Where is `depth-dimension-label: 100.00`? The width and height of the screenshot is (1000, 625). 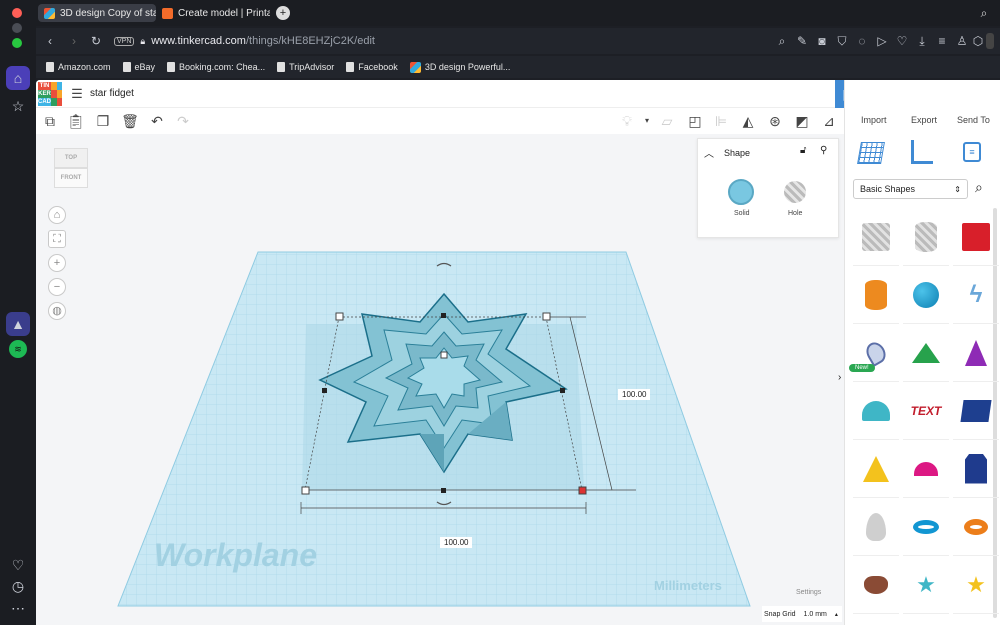
depth-dimension-label: 100.00 is located at coordinates (634, 394).